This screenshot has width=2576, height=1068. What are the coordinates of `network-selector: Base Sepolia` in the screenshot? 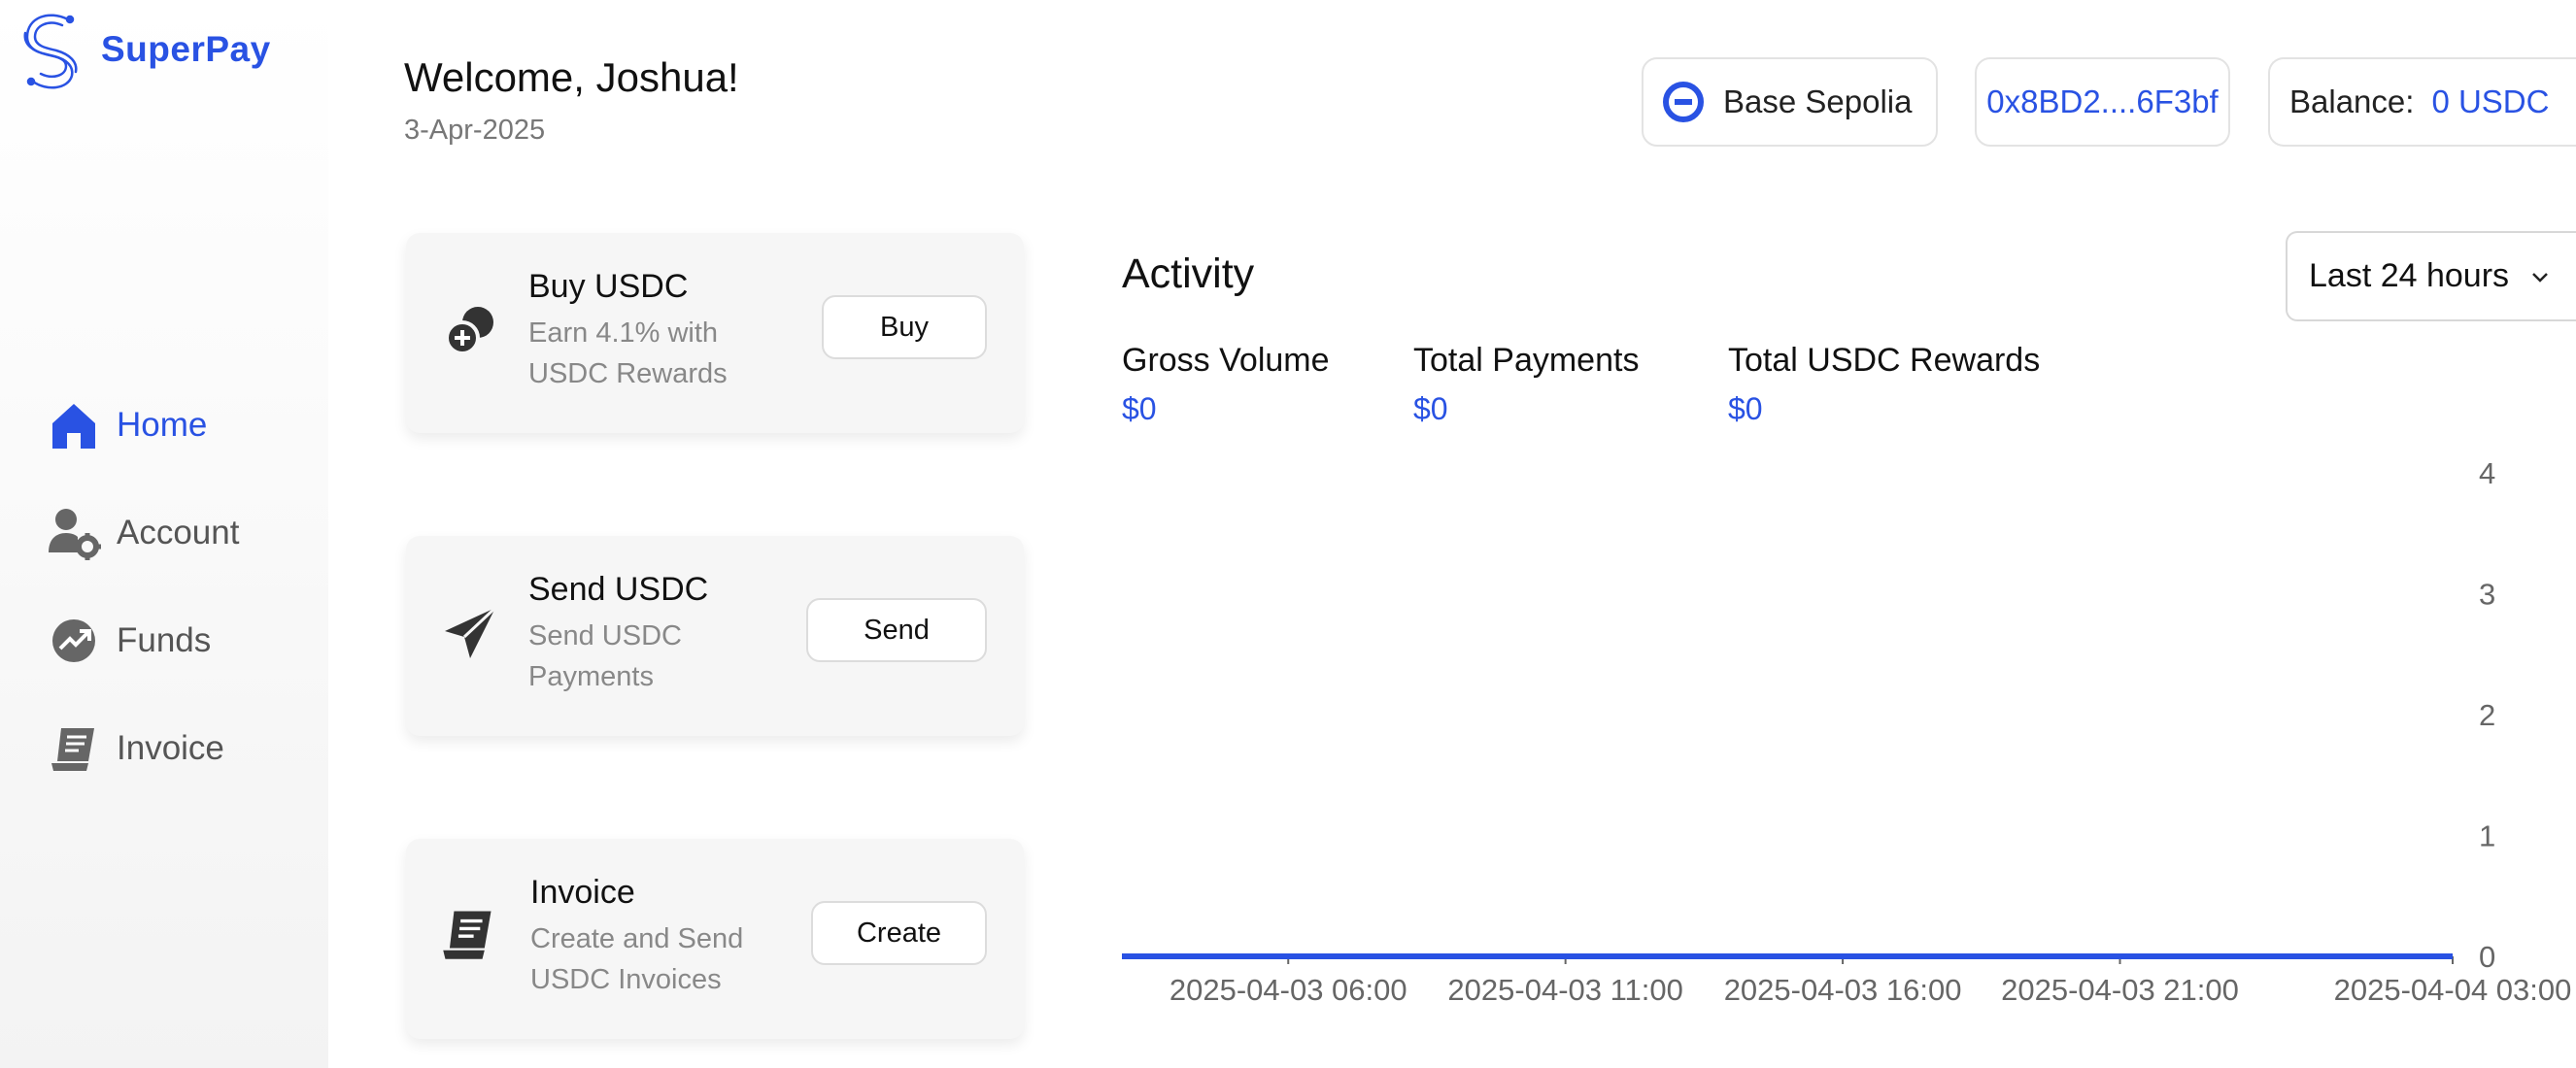 It's located at (1790, 102).